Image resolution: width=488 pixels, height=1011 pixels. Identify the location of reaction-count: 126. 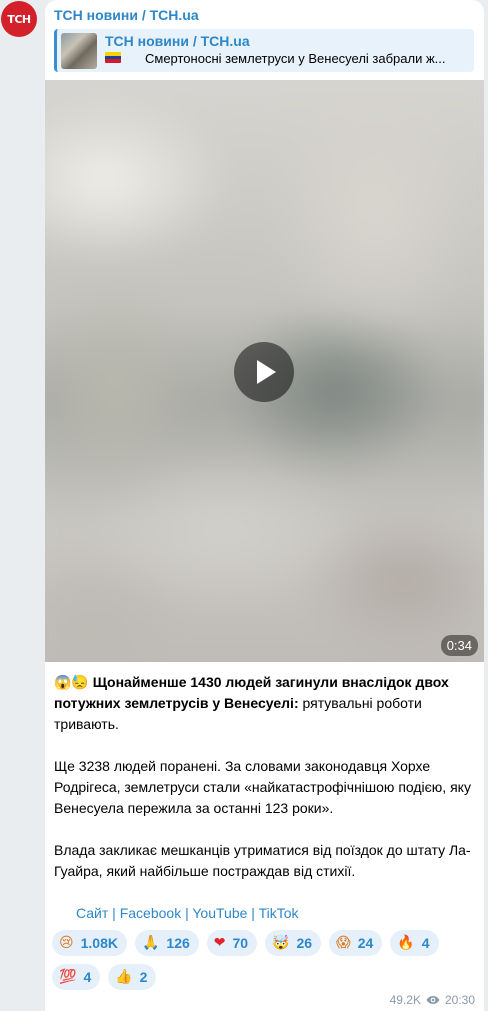
(178, 943).